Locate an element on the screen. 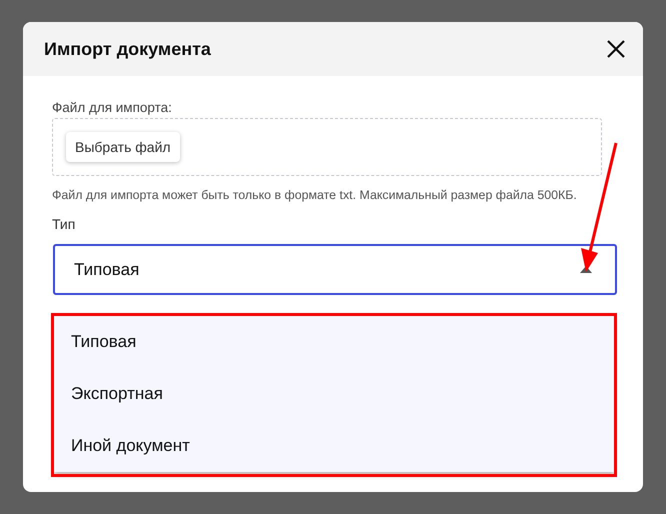 This screenshot has height=514, width=666. type-select: Типовая is located at coordinates (335, 269).